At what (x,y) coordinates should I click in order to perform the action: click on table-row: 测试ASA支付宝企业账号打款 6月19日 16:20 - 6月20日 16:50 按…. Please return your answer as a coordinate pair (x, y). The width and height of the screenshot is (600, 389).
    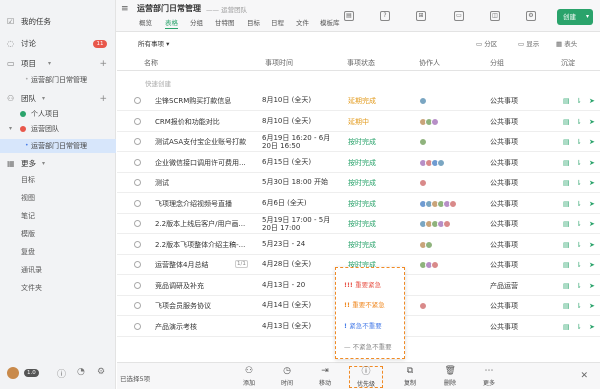
    Looking at the image, I should click on (358, 142).